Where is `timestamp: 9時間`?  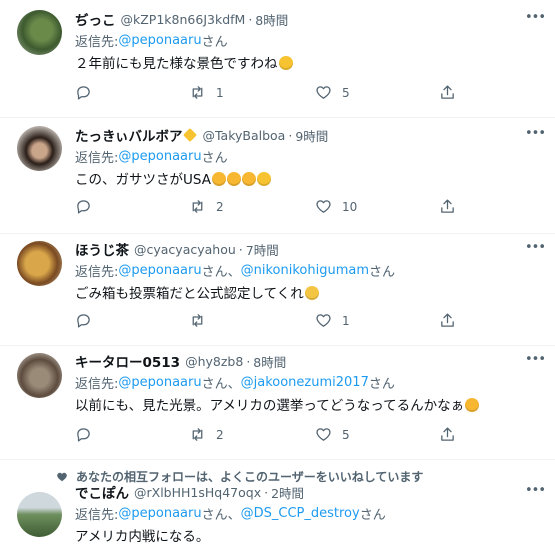 timestamp: 9時間 is located at coordinates (311, 135).